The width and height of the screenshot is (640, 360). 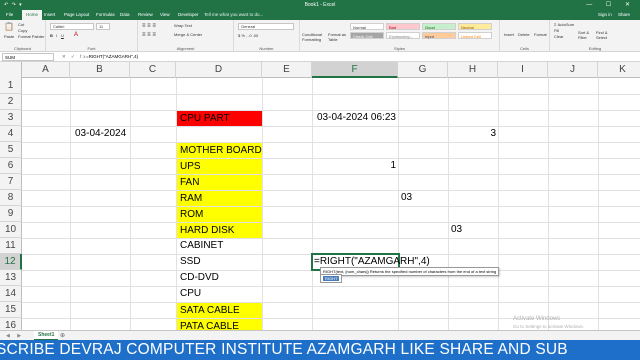 I want to click on font-name-select: Calibri, so click(x=72, y=26).